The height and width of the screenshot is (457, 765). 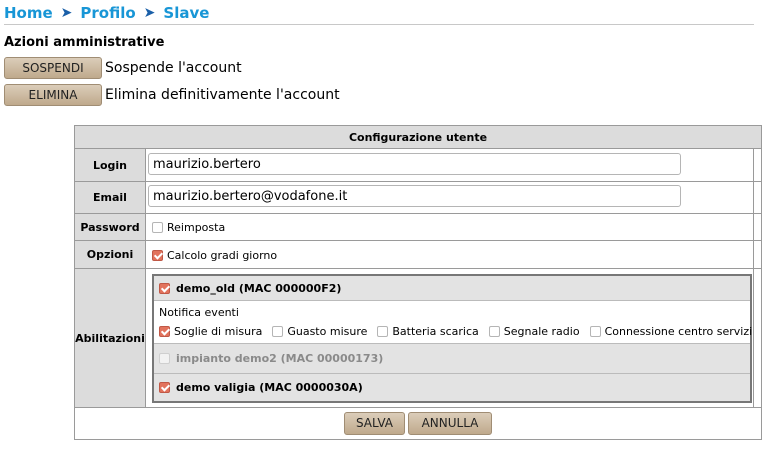 I want to click on suspend-row: SOSPENDI Sospende l'account, so click(x=123, y=68).